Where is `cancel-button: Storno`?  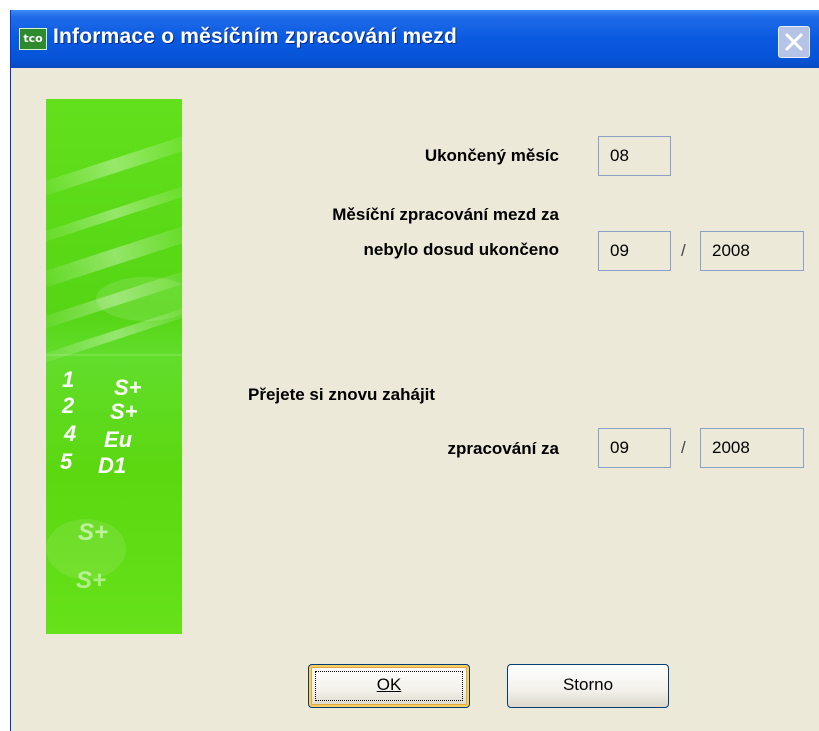
cancel-button: Storno is located at coordinates (588, 686).